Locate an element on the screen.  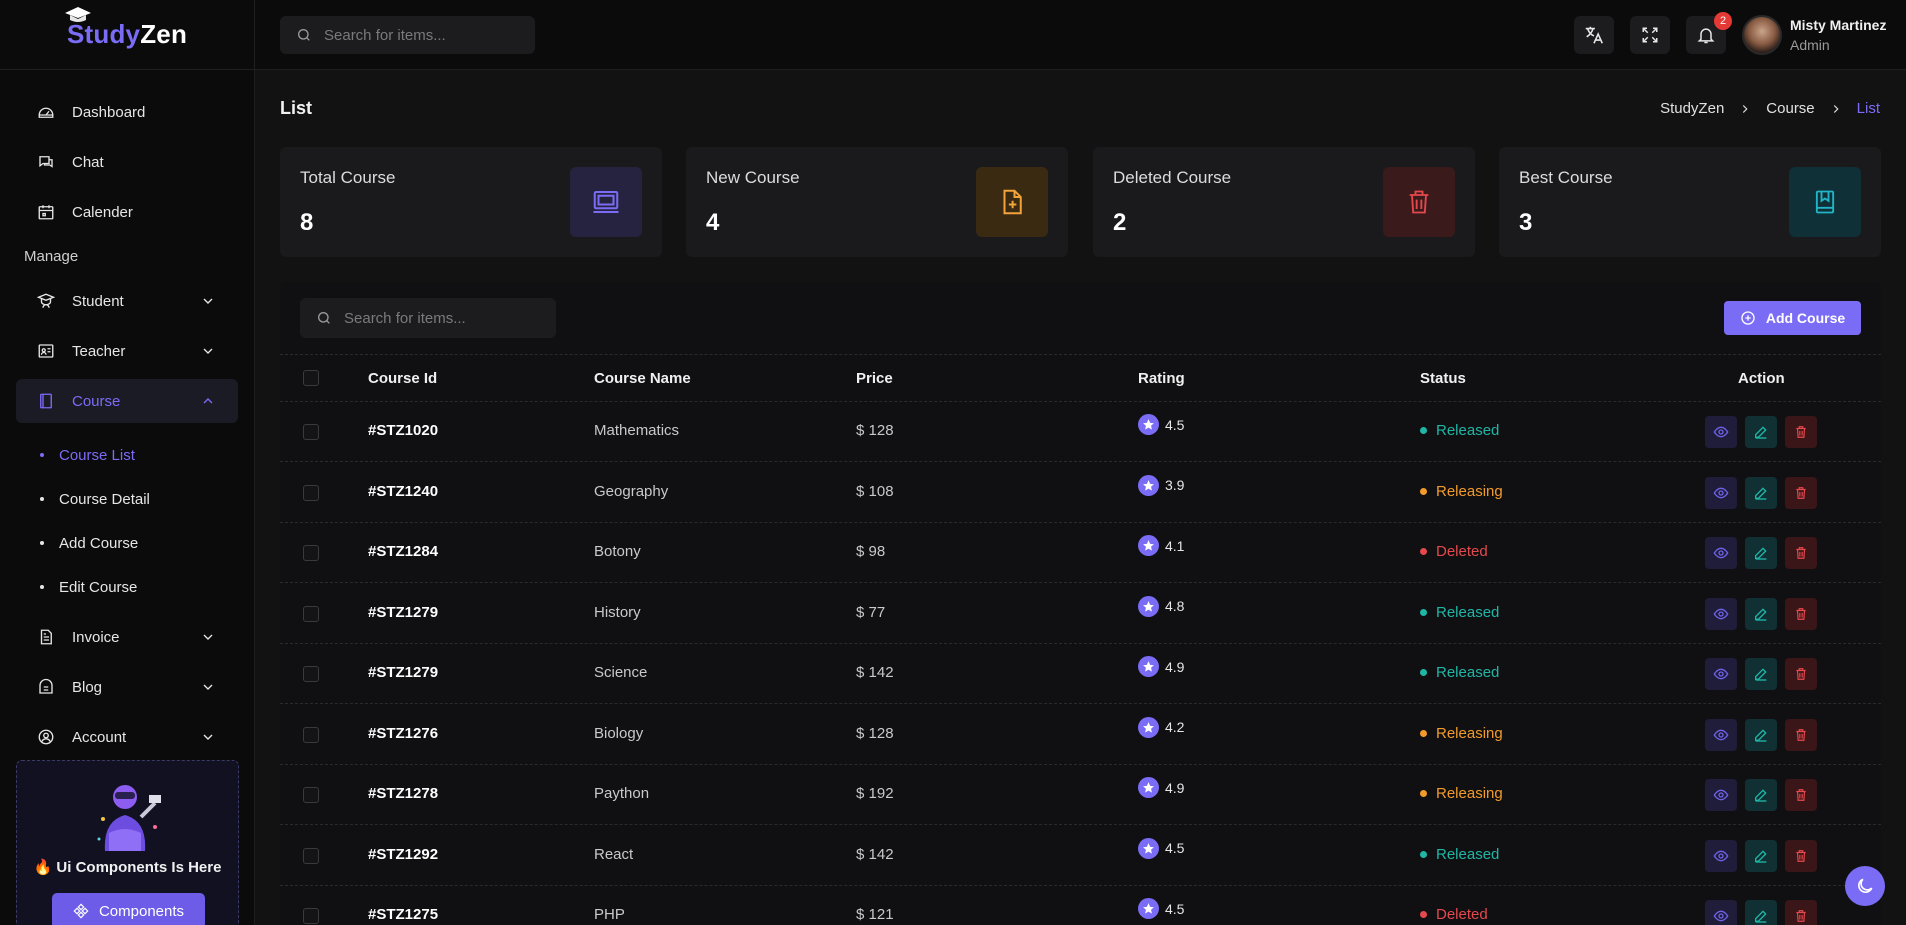
sidebar-item-account: Account is located at coordinates (127, 737).